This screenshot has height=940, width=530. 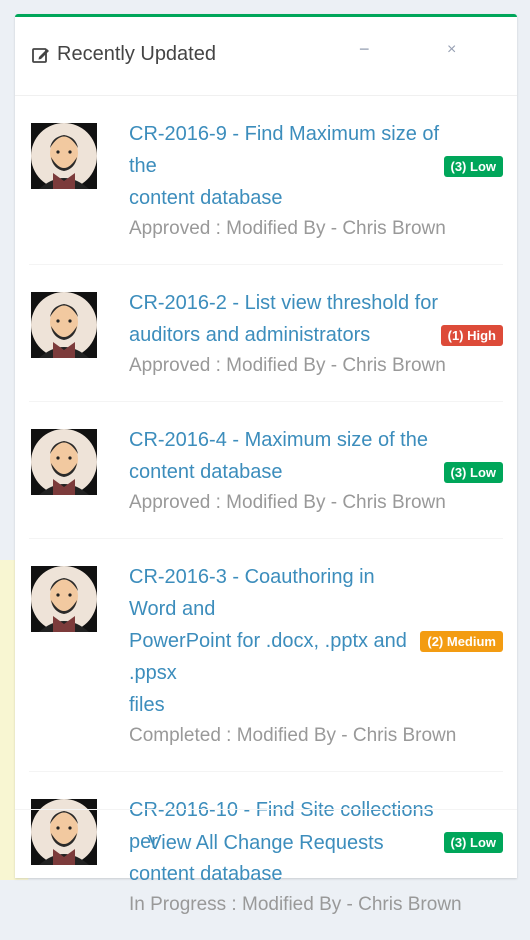 I want to click on view-all-change-requests-link: View All Change Requests, so click(x=265, y=843).